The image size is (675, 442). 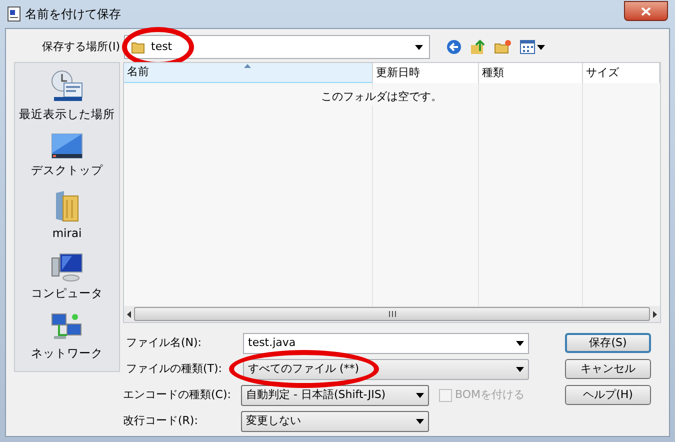 What do you see at coordinates (478, 47) in the screenshot?
I see `up-folder-icon` at bounding box center [478, 47].